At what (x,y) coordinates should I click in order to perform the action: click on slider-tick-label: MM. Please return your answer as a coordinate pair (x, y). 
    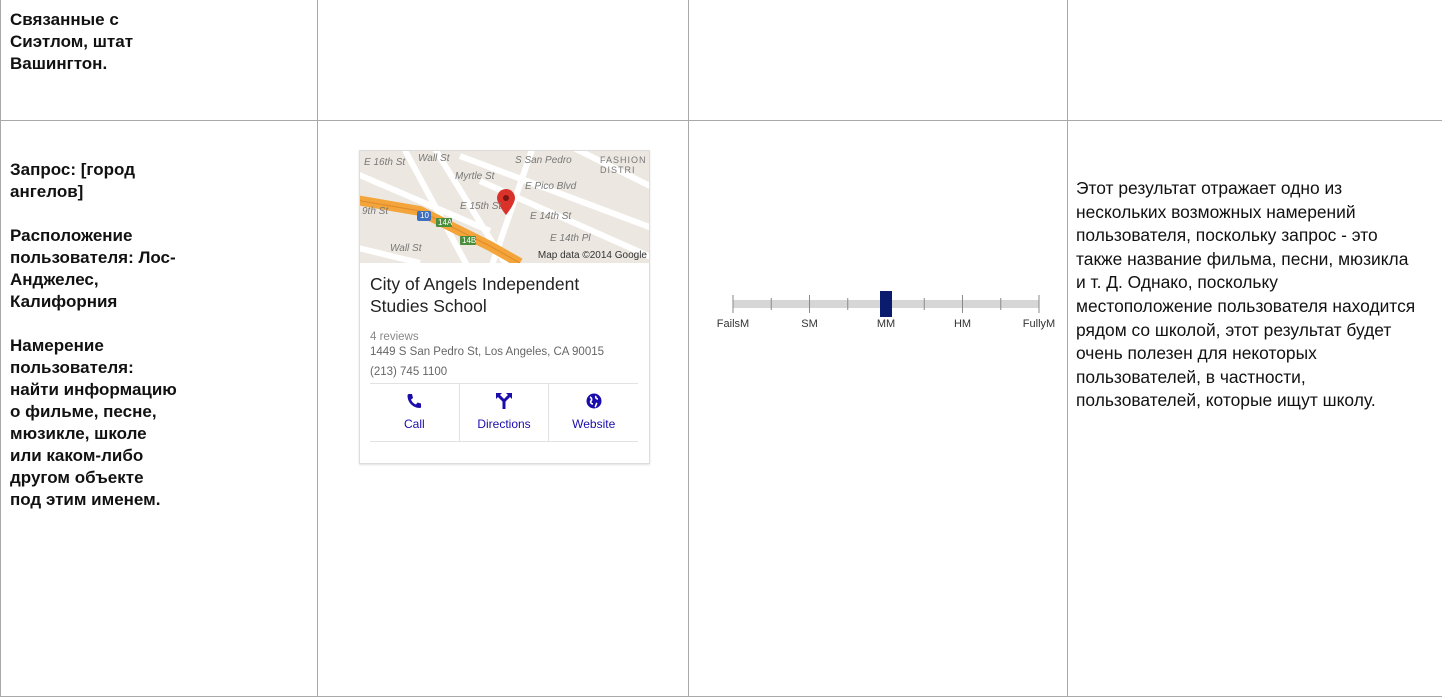
    Looking at the image, I should click on (886, 324).